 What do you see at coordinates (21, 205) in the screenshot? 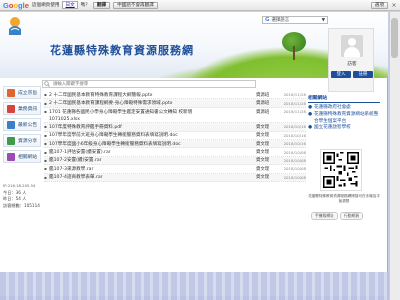
I see `total-count: 訪客總數：105114` at bounding box center [21, 205].